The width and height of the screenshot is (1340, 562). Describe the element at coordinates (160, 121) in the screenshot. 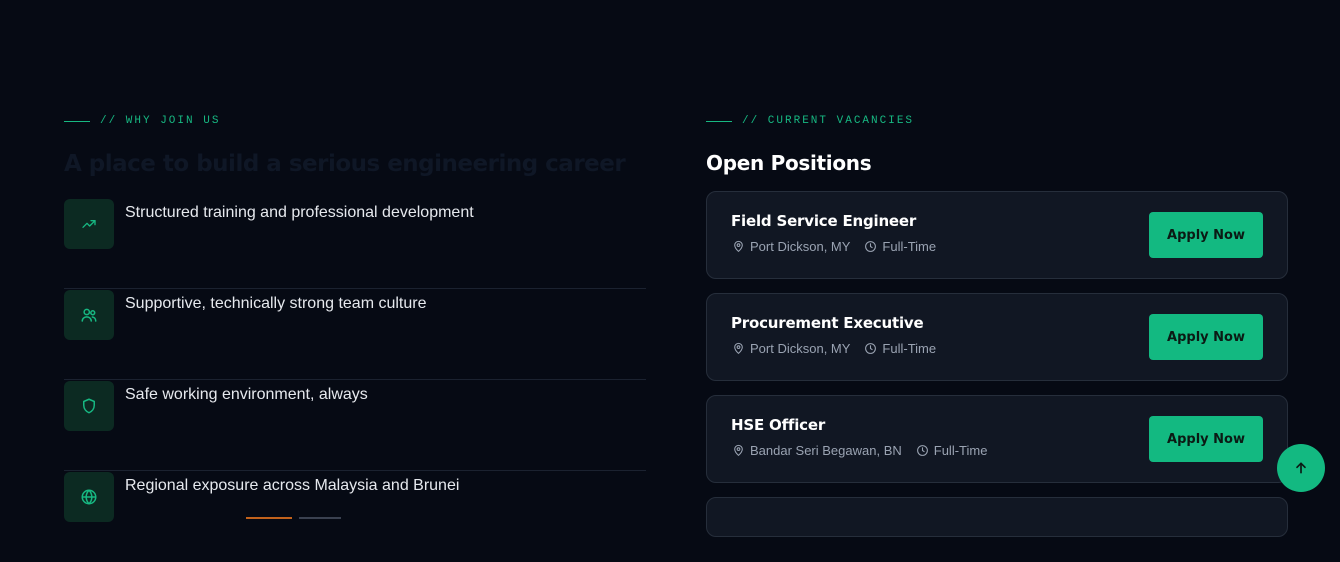

I see `why-join-eyebrow-text: // WHY JOIN US` at that location.